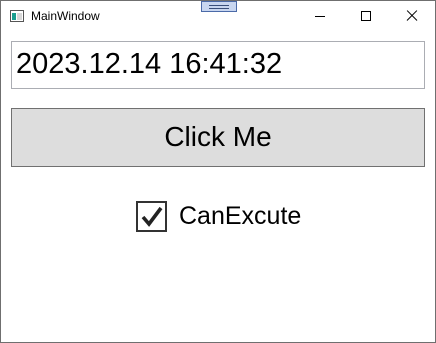 Image resolution: width=436 pixels, height=343 pixels. What do you see at coordinates (219, 6) in the screenshot?
I see `drag-handle-icon` at bounding box center [219, 6].